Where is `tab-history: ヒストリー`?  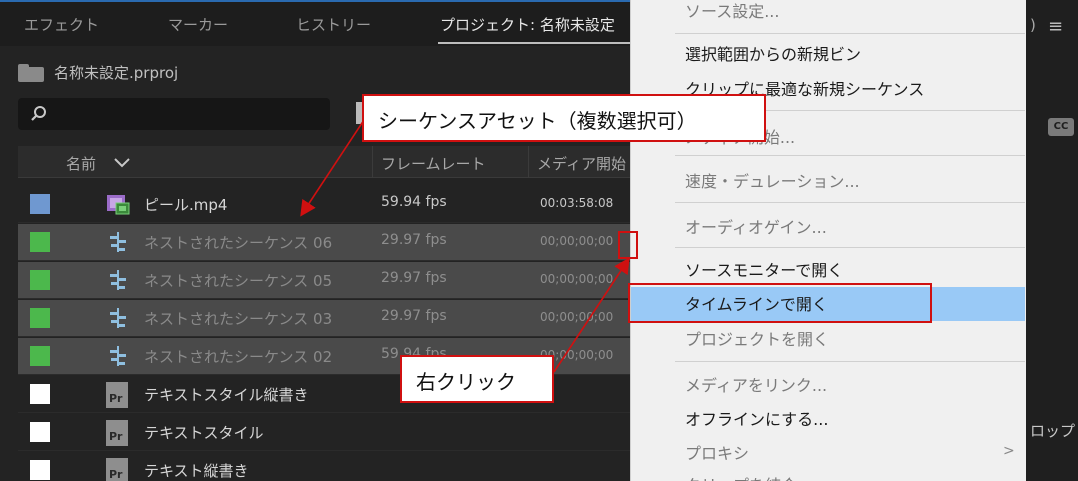
tab-history: ヒストリー is located at coordinates (333, 24).